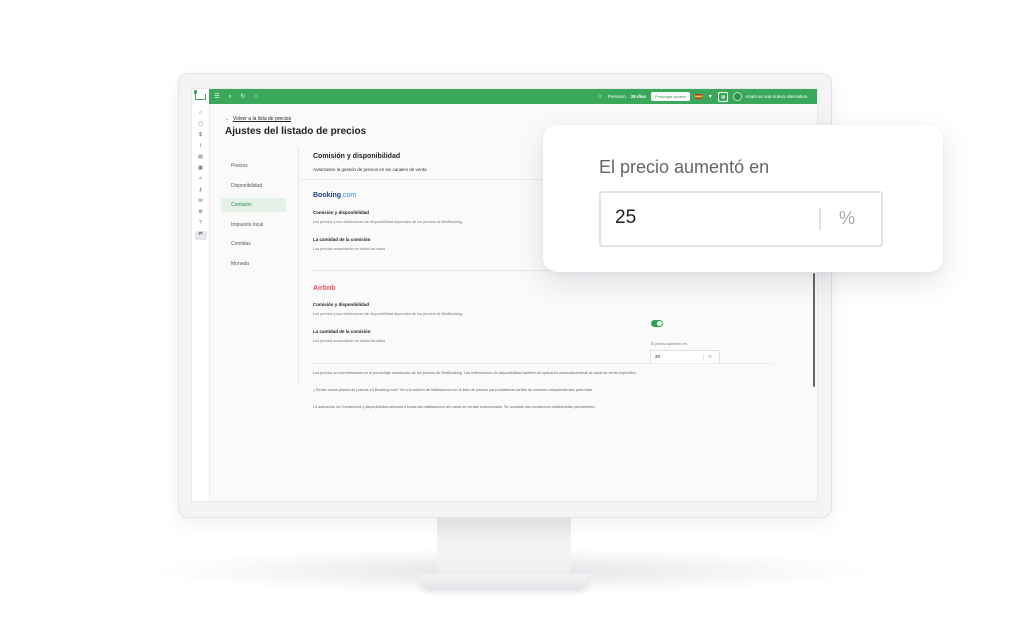 The width and height of the screenshot is (1024, 640). I want to click on airbnb-commission-input: 20 %, so click(685, 357).